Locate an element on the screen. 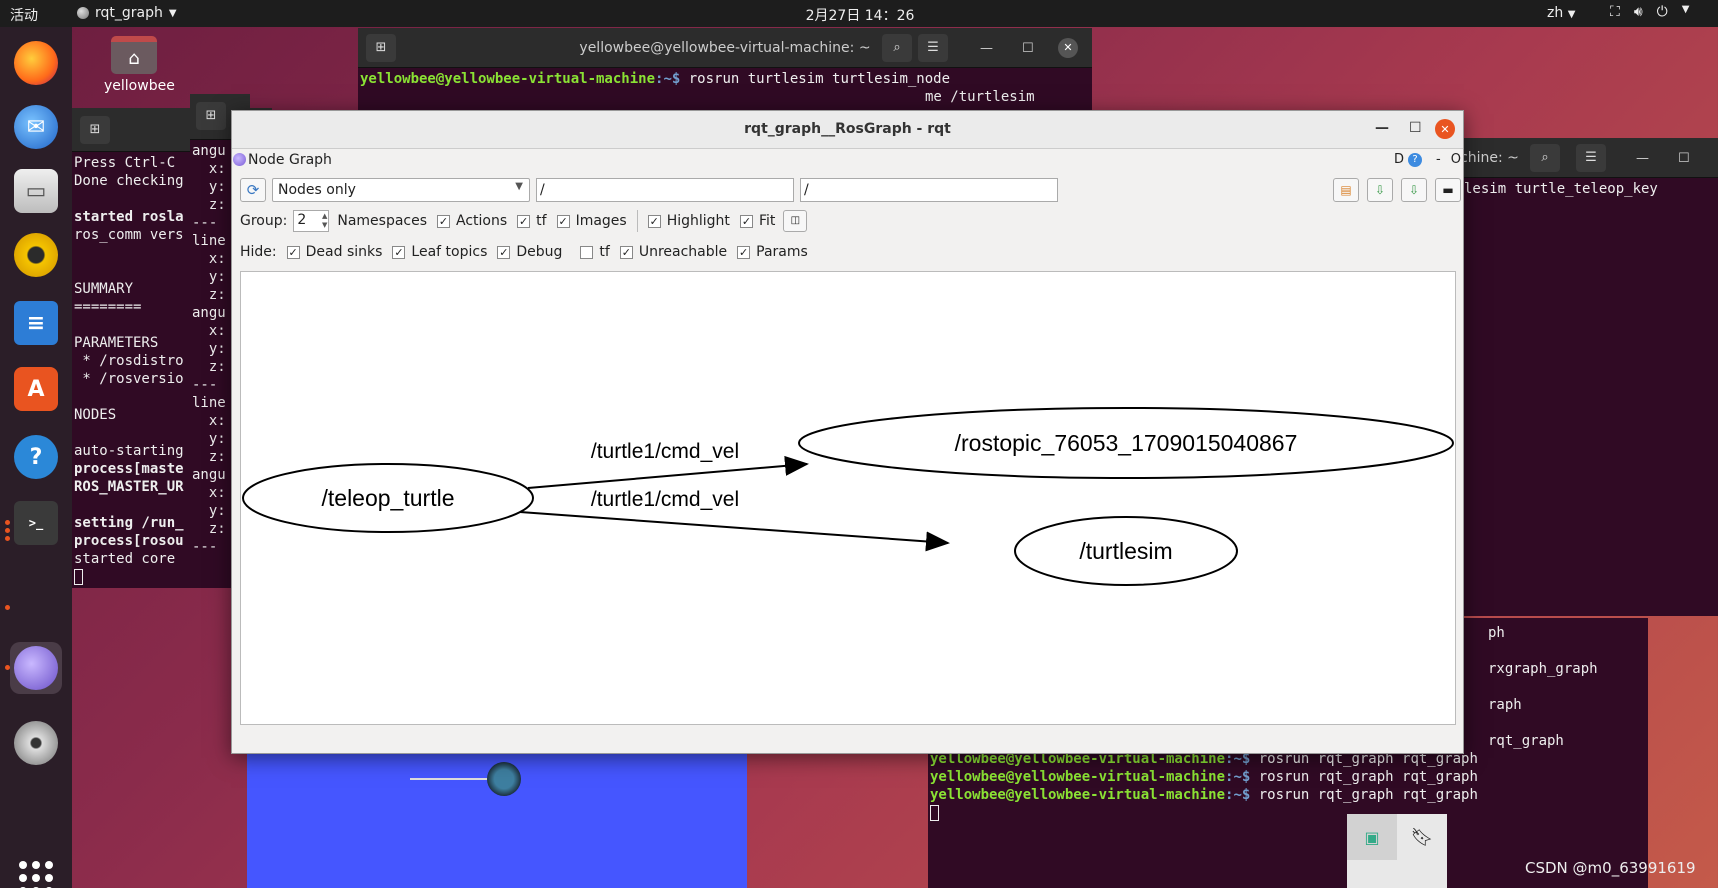 The height and width of the screenshot is (888, 1718). app-menu: rqt_graph ▼ is located at coordinates (127, 13).